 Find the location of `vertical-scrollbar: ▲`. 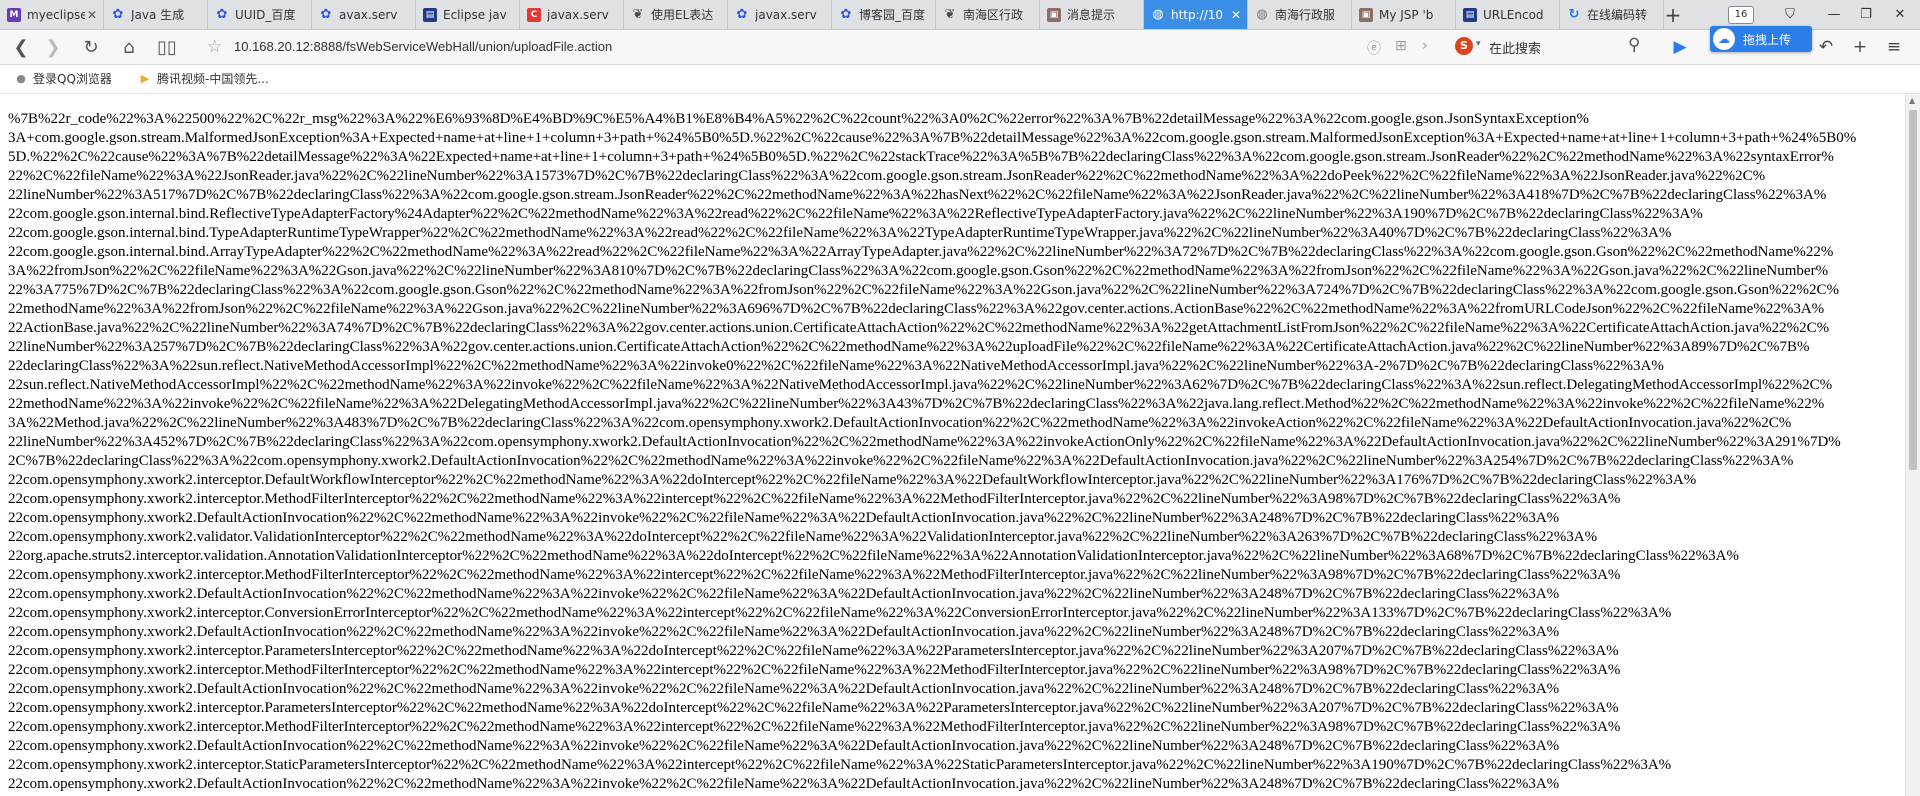

vertical-scrollbar: ▲ is located at coordinates (1912, 445).